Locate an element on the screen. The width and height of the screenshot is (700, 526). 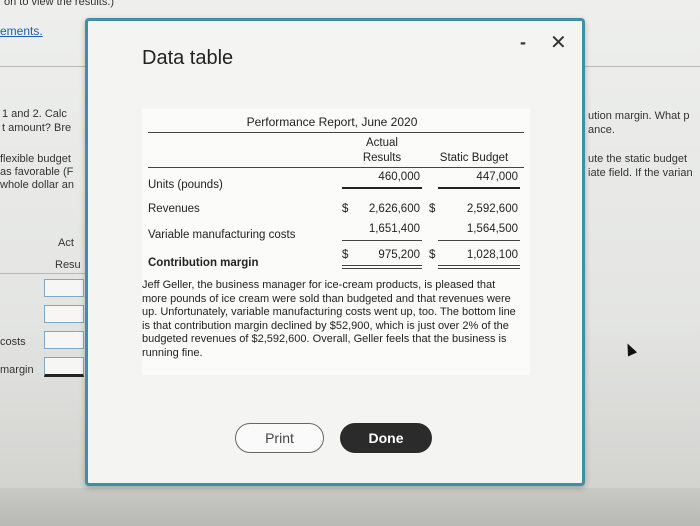
dialog-title: Data table is located at coordinates (188, 58).